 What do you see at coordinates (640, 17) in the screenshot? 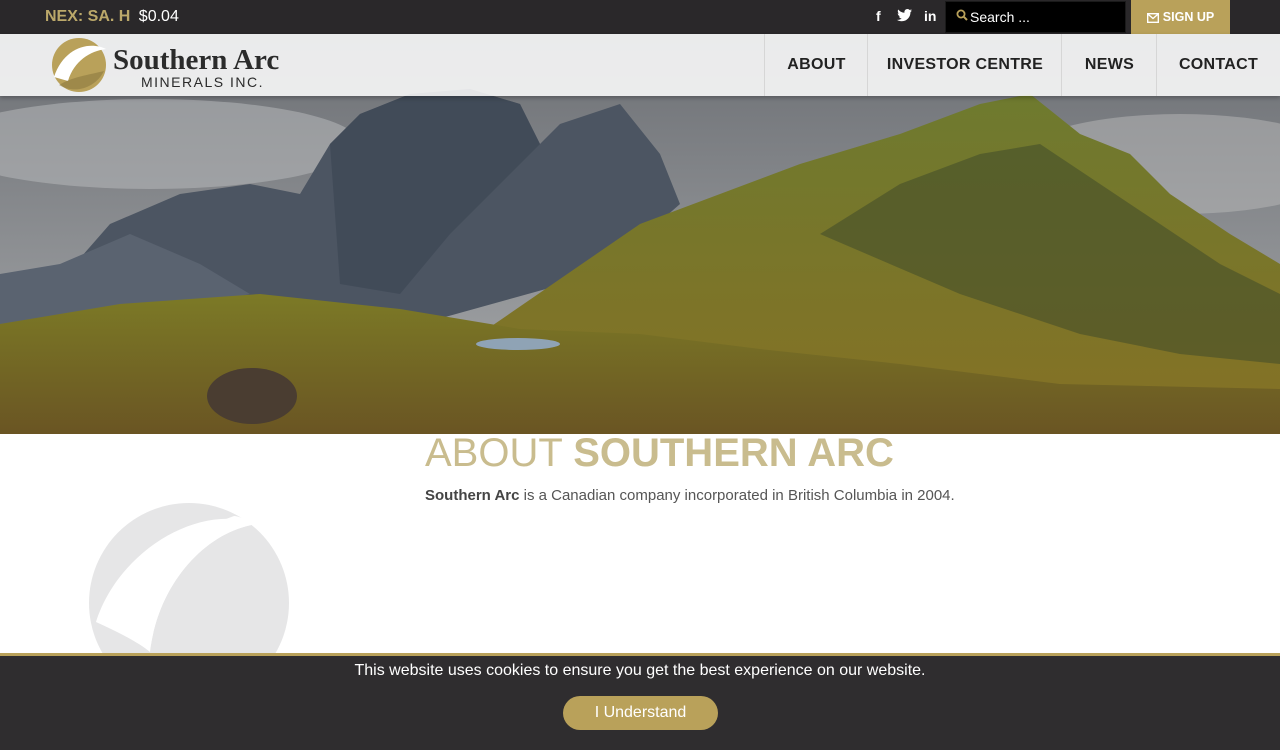
I see `top-bar: NEX: SA. H $0.04 f in SIGN UP` at bounding box center [640, 17].